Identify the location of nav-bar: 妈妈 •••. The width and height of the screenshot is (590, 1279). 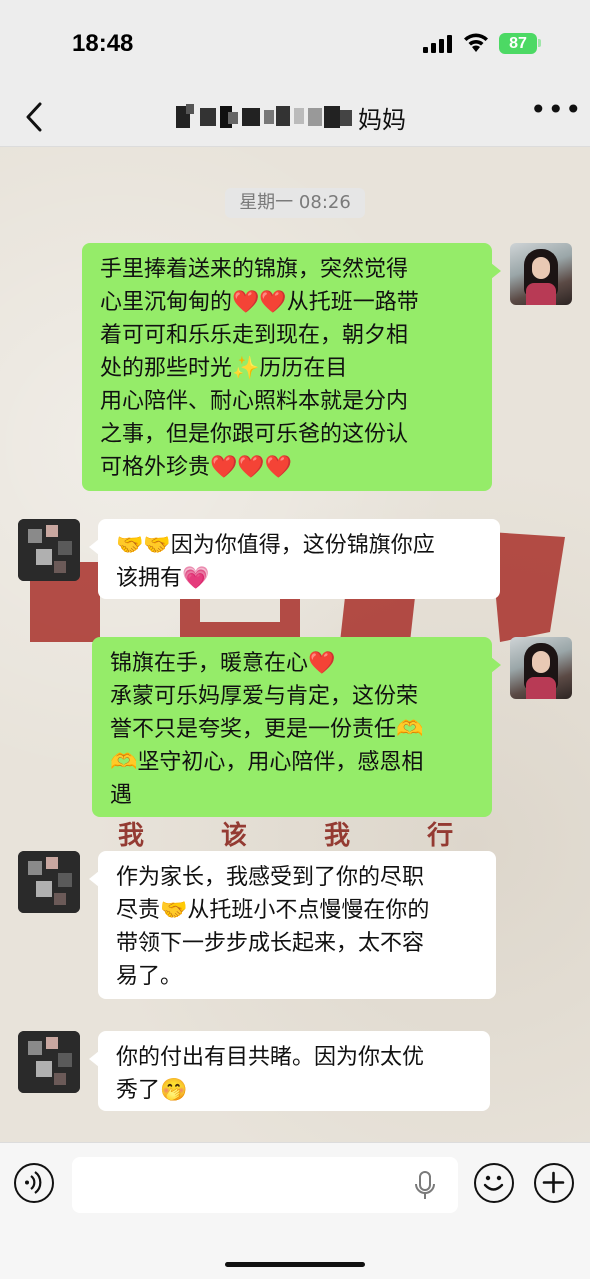
(295, 117).